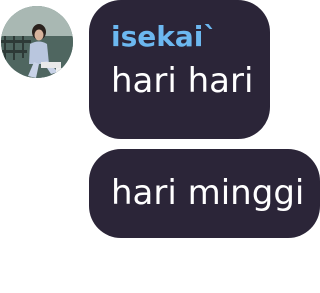 The width and height of the screenshot is (320, 293). I want to click on message-text: hari hari, so click(182, 81).